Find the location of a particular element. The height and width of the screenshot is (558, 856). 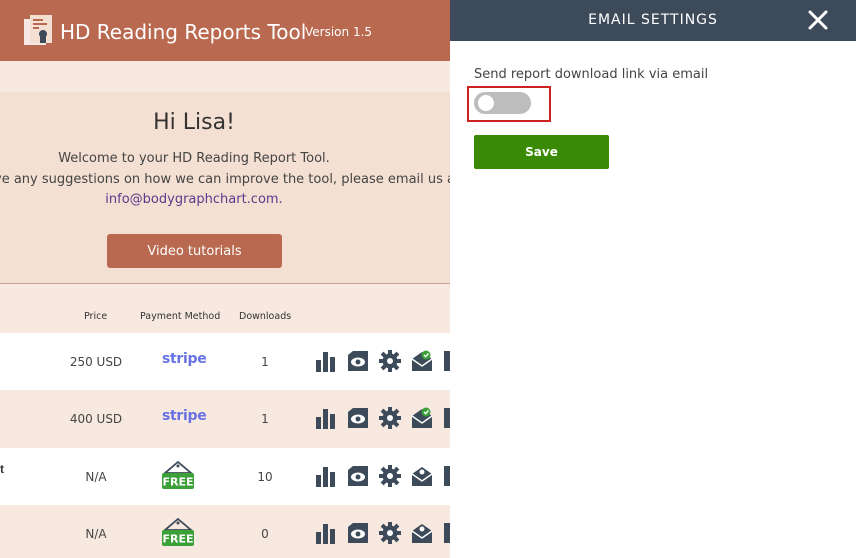

downloads-cell: 0 is located at coordinates (265, 534).